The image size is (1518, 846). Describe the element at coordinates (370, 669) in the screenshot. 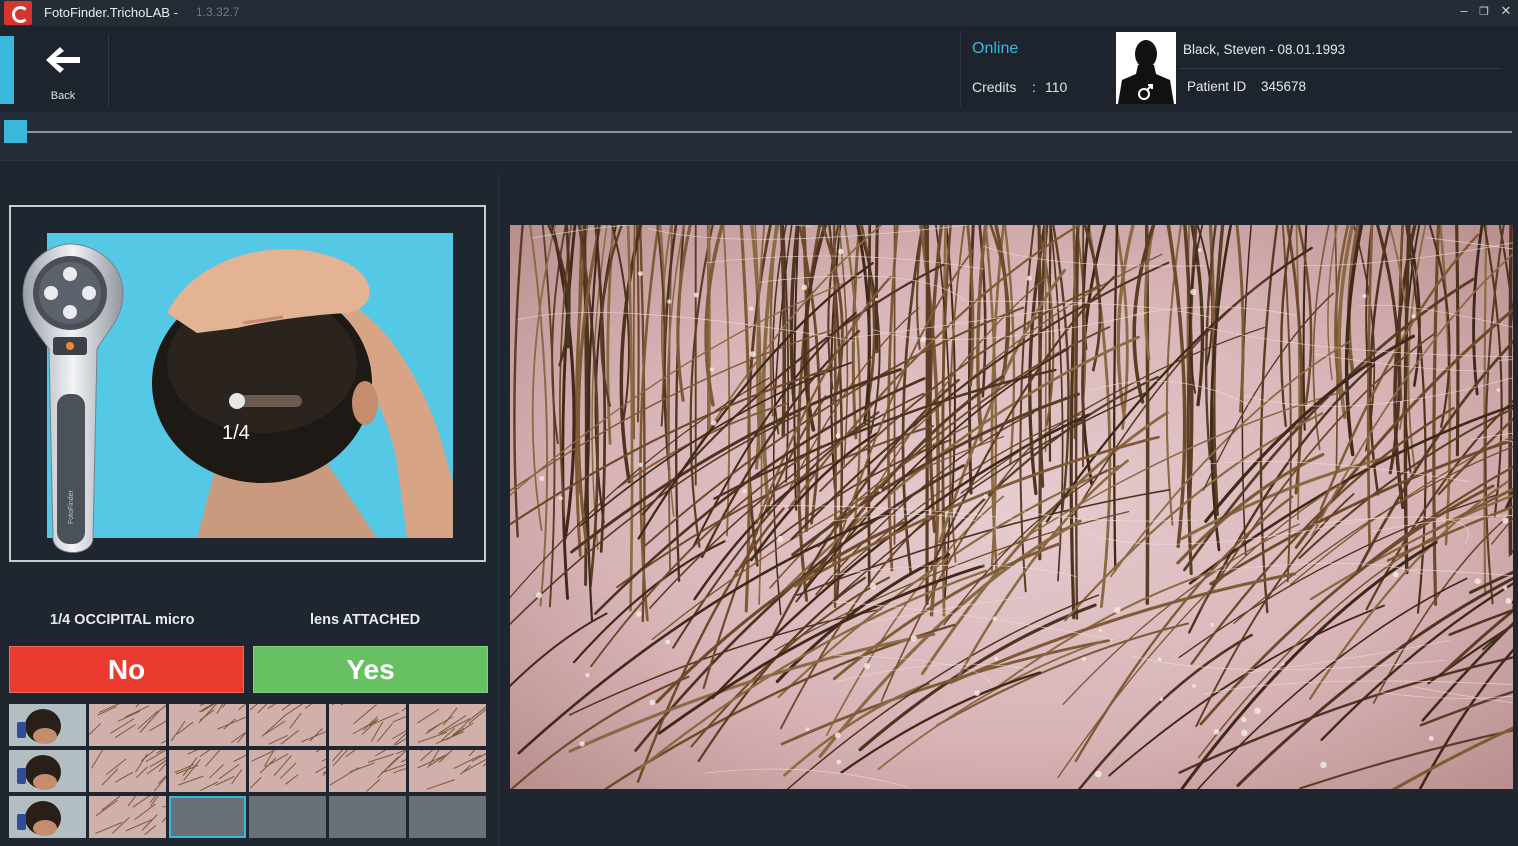

I see `yes-button: Yes` at that location.